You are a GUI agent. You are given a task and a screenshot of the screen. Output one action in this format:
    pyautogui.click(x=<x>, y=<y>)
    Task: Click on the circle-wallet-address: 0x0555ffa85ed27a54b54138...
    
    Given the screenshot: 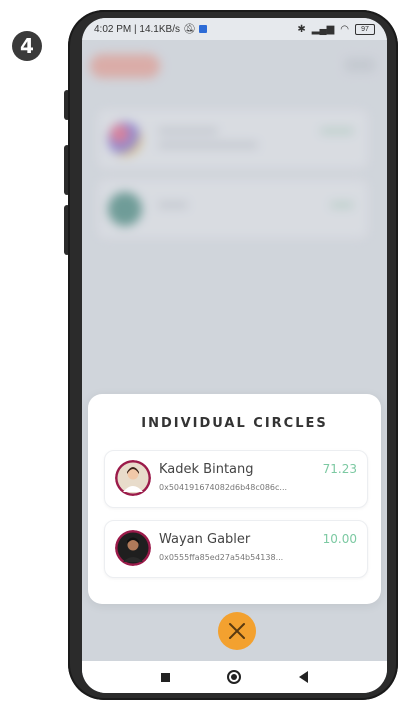 What is the action you would take?
    pyautogui.click(x=221, y=557)
    